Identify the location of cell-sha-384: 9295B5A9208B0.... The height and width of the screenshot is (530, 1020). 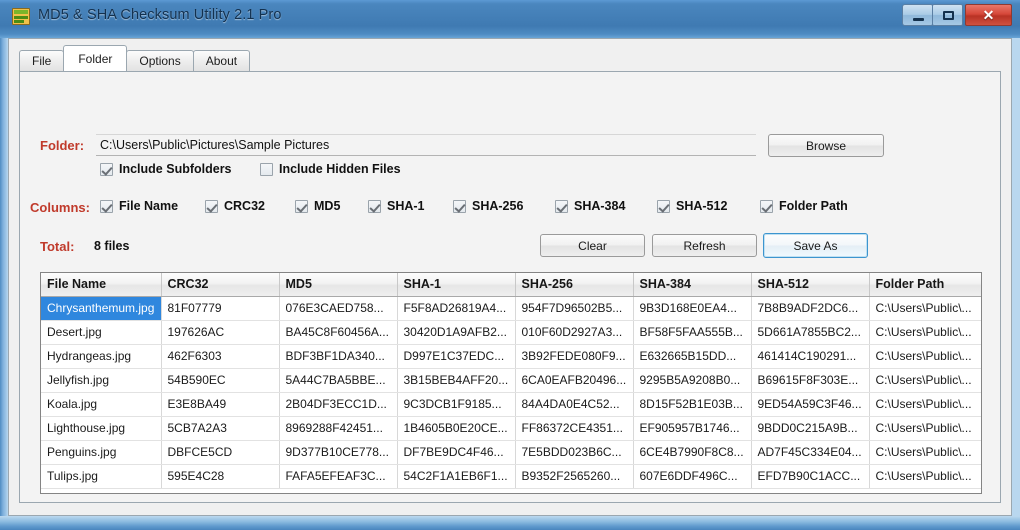
(692, 380).